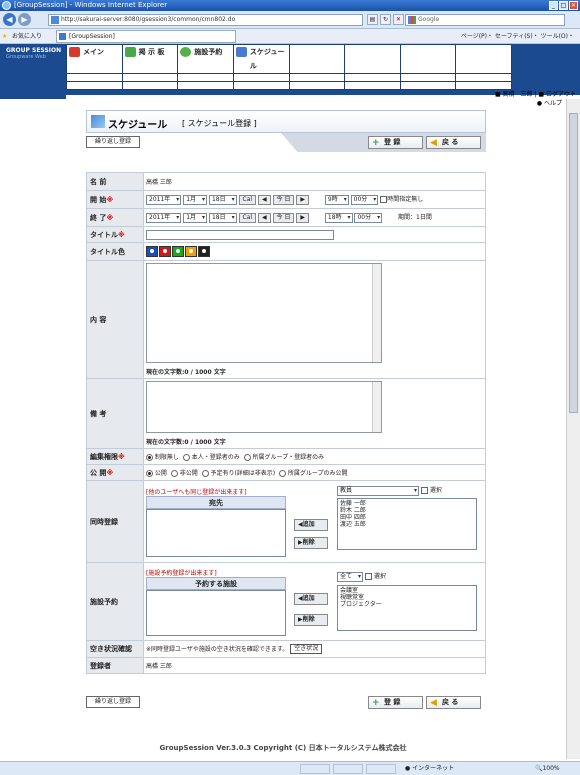 The width and height of the screenshot is (580, 775). Describe the element at coordinates (336, 199) in the screenshot. I see `start-hour-select: 9時` at that location.